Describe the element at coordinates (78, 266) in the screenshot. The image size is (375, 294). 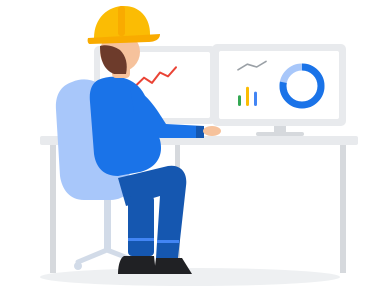
I see `chair-wheel` at that location.